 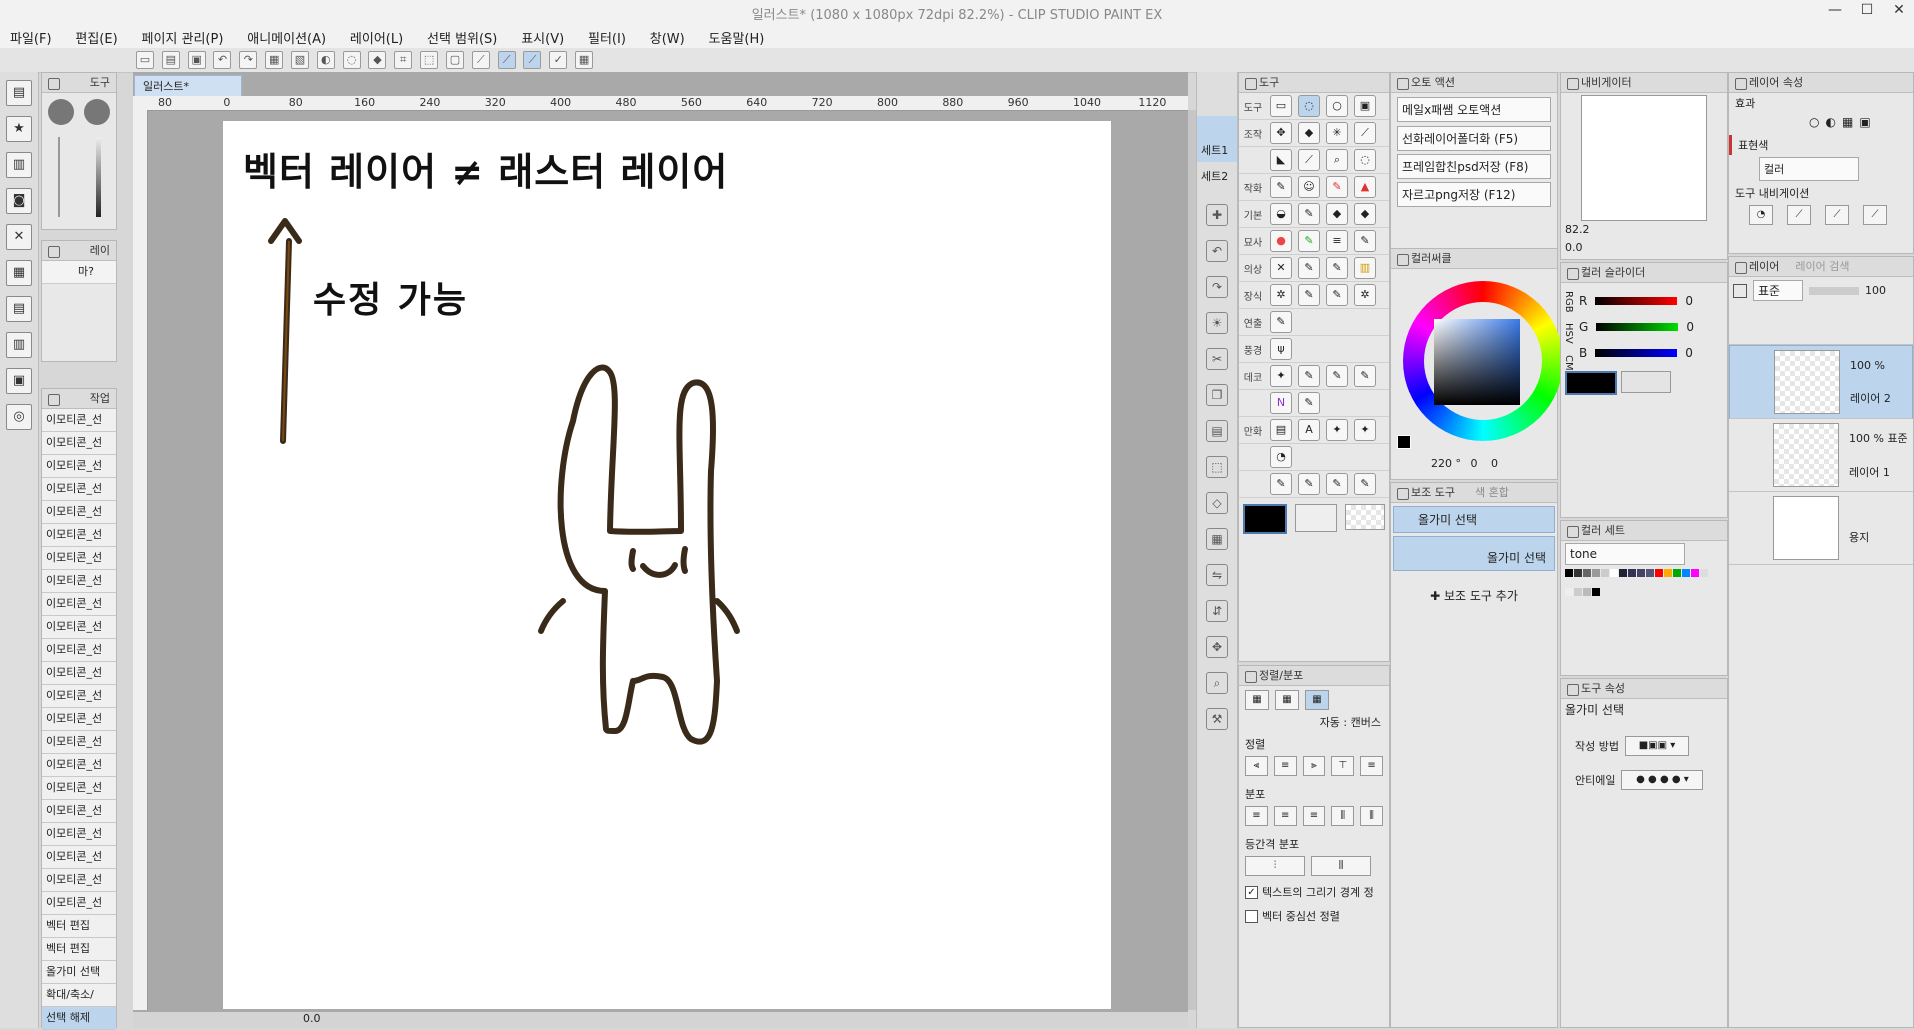 What do you see at coordinates (1656, 746) in the screenshot?
I see `method-select: ■▣▣ ▾` at bounding box center [1656, 746].